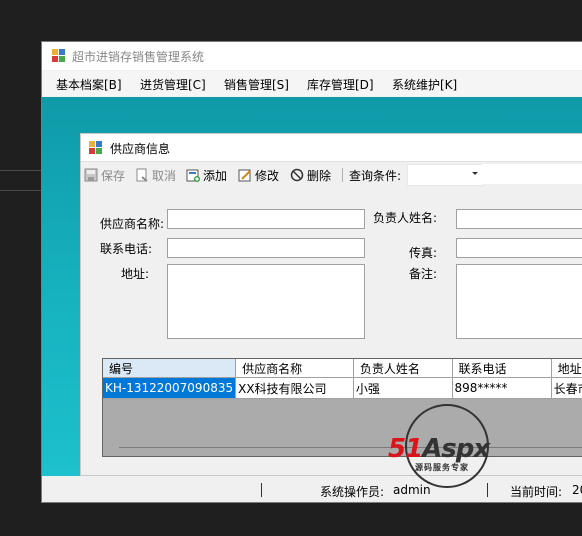 Image resolution: width=582 pixels, height=536 pixels. What do you see at coordinates (445, 175) in the screenshot?
I see `query-condition-select` at bounding box center [445, 175].